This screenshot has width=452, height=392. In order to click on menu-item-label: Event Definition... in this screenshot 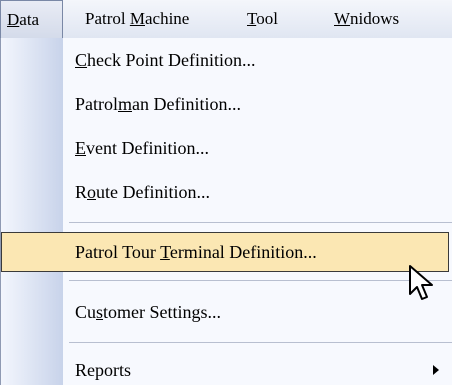, I will do `click(142, 148)`.